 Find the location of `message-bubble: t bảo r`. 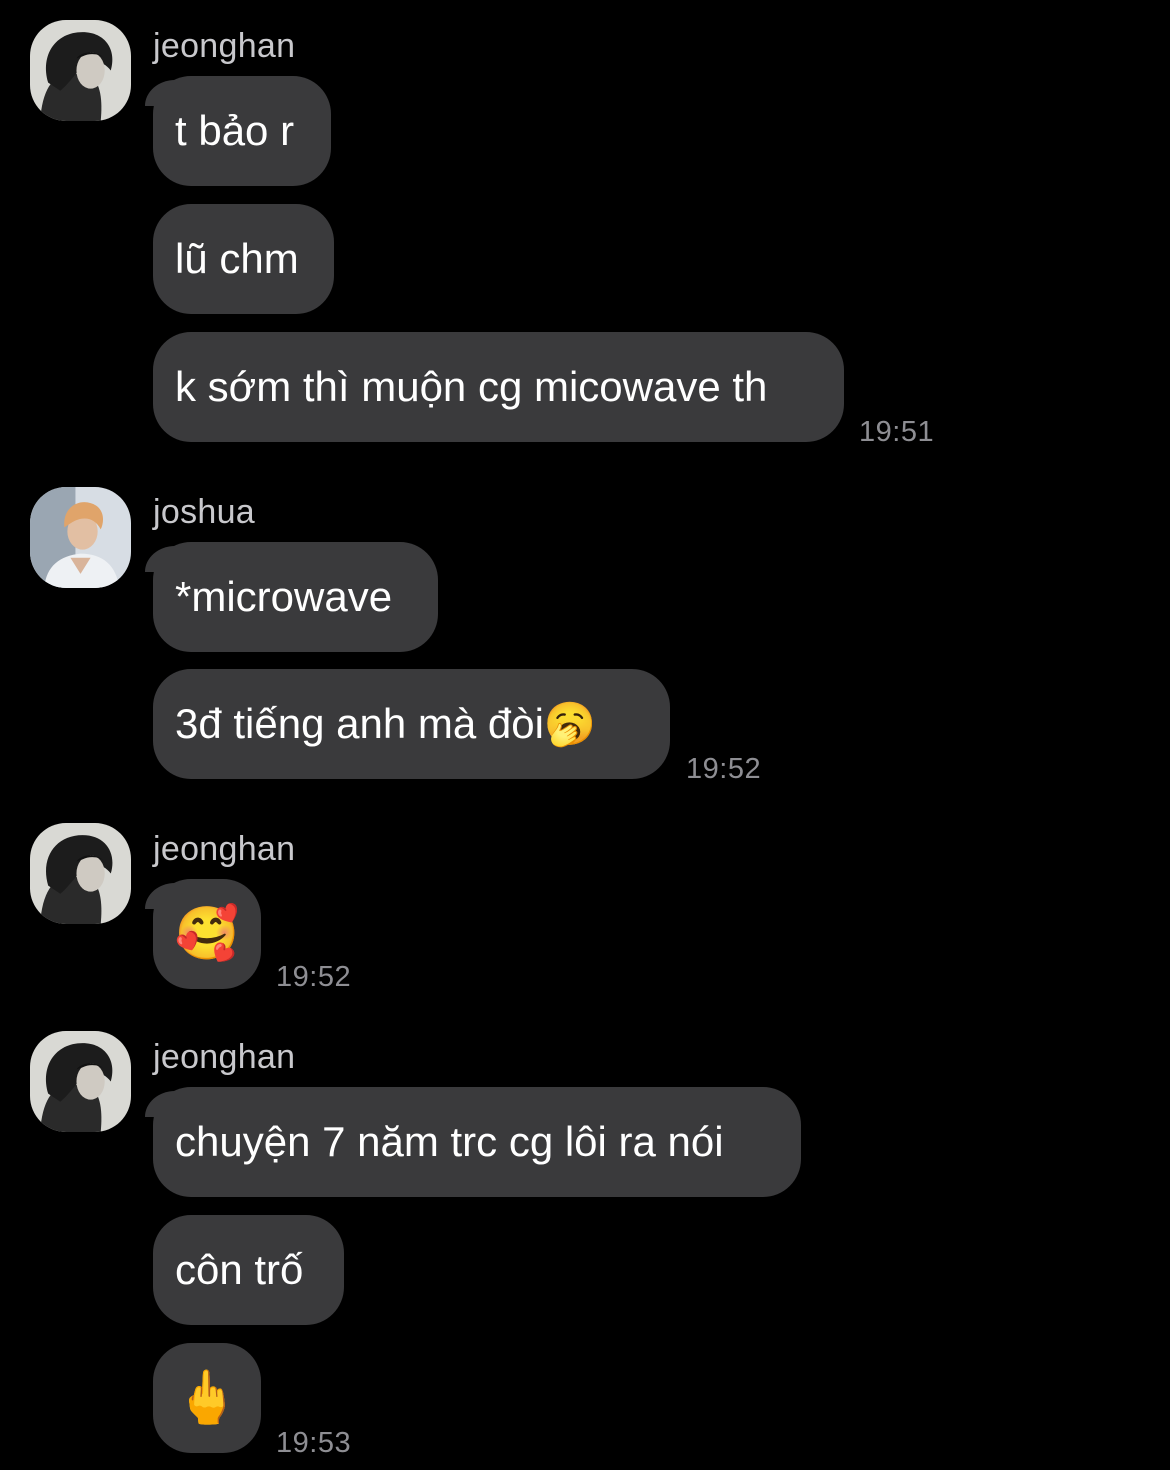

message-bubble: t bảo r is located at coordinates (238, 131).